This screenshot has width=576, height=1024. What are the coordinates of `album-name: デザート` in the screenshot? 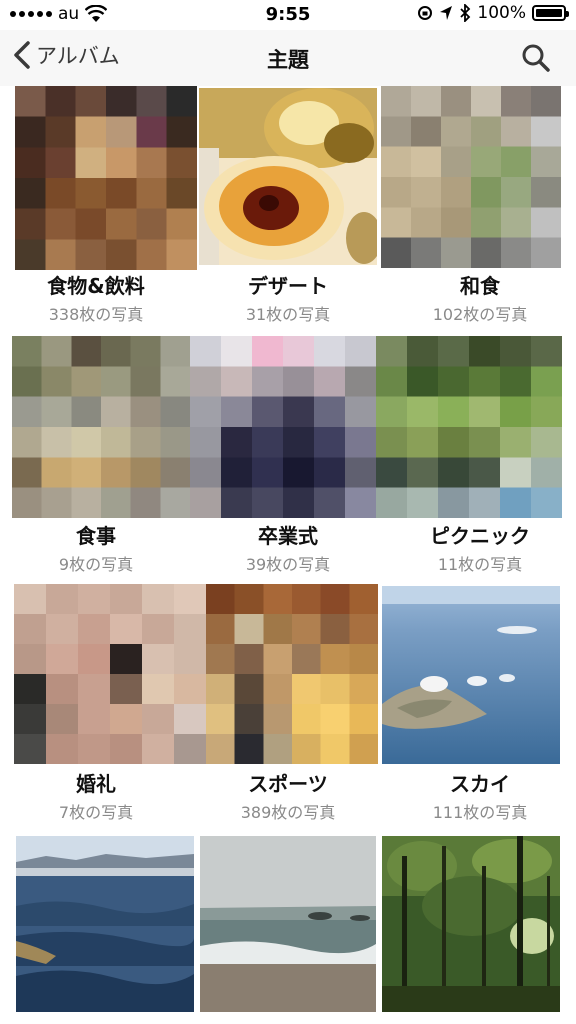 It's located at (288, 286).